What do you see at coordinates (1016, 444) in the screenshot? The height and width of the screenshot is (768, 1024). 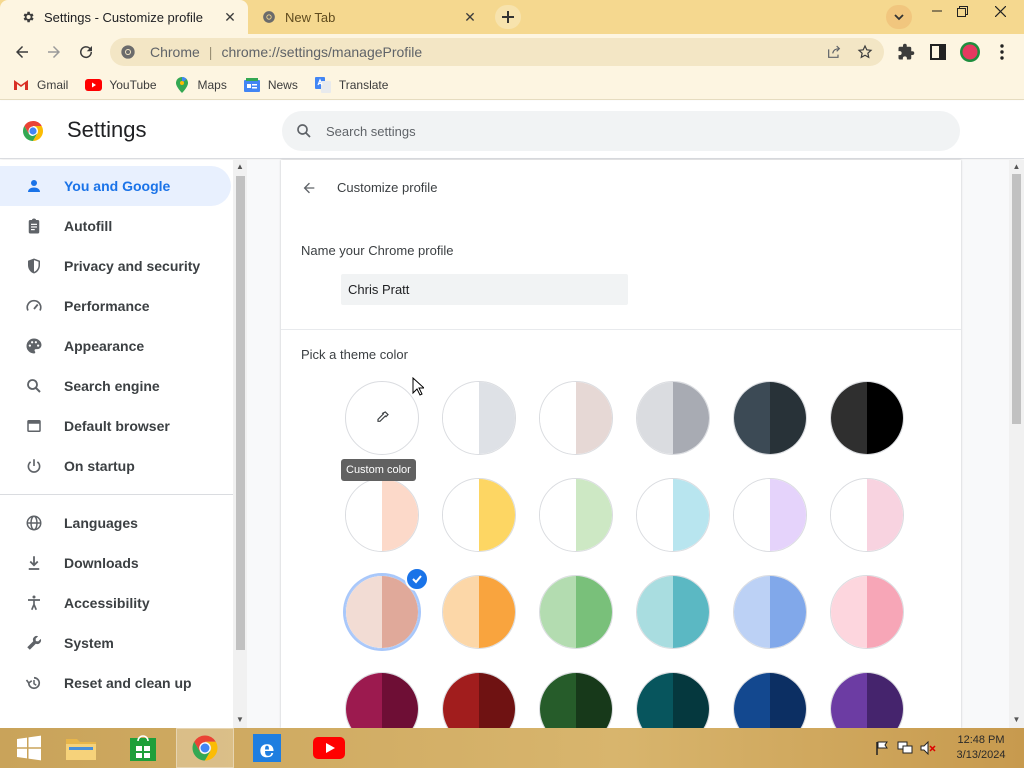 I see `main-scrollbar: ▲ ▼` at bounding box center [1016, 444].